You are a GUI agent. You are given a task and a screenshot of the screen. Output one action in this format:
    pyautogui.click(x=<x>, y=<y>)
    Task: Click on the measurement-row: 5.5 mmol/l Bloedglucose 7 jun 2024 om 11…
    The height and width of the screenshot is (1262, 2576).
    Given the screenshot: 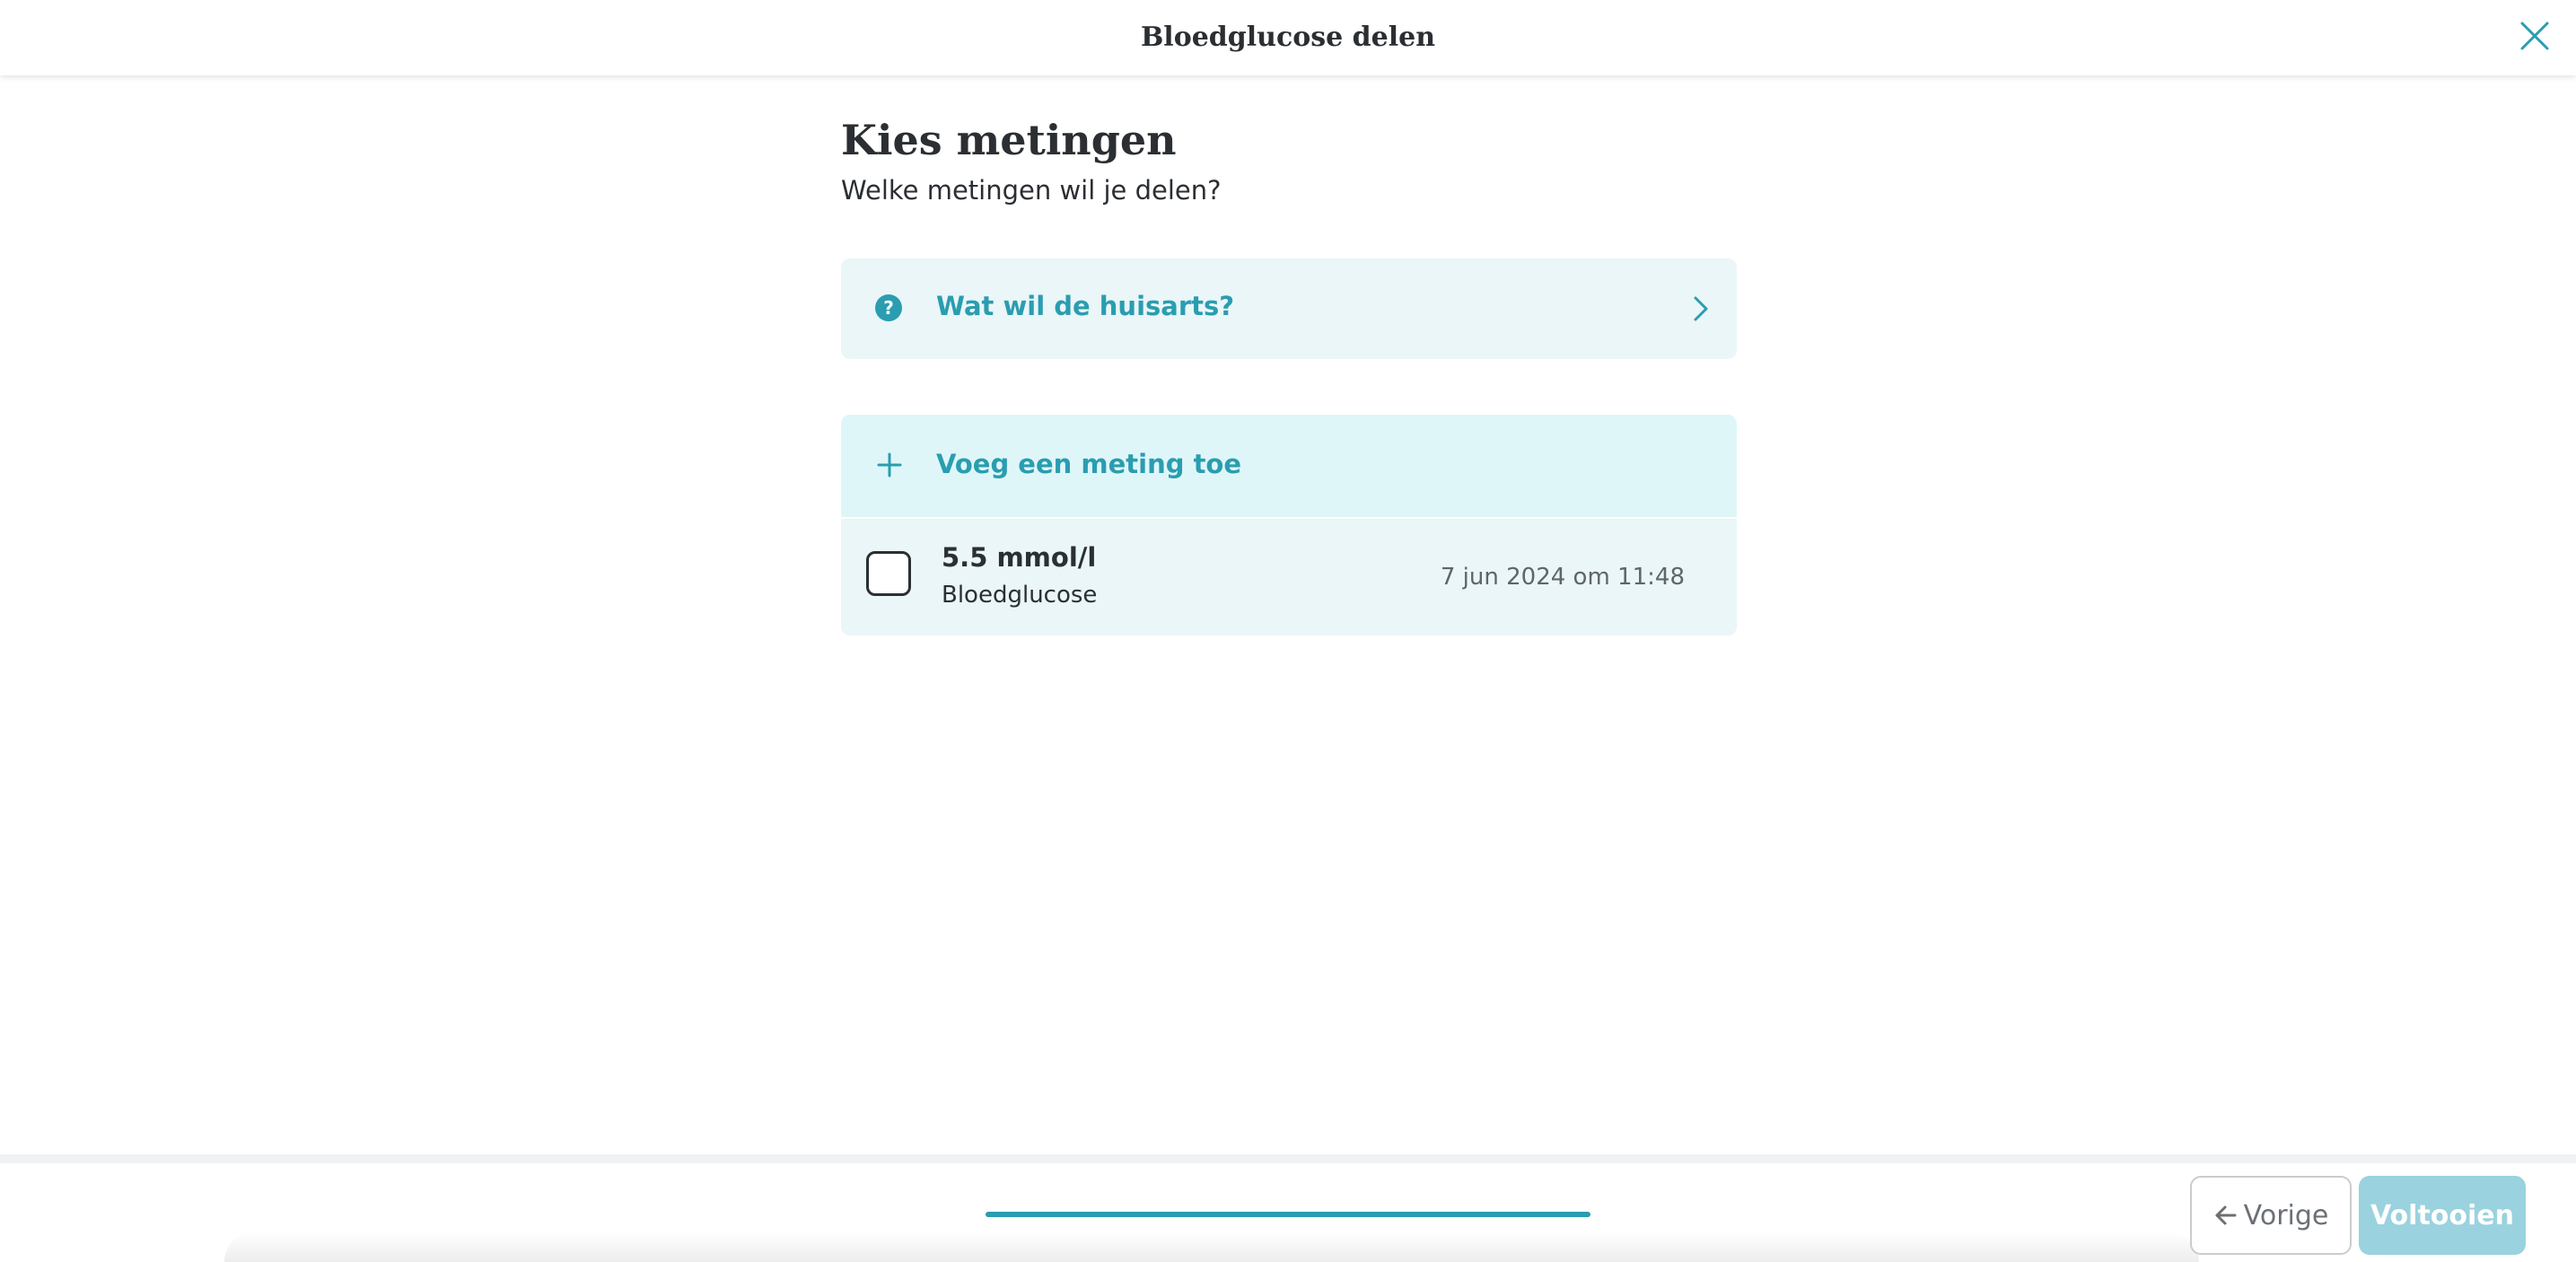 What is the action you would take?
    pyautogui.click(x=1289, y=577)
    